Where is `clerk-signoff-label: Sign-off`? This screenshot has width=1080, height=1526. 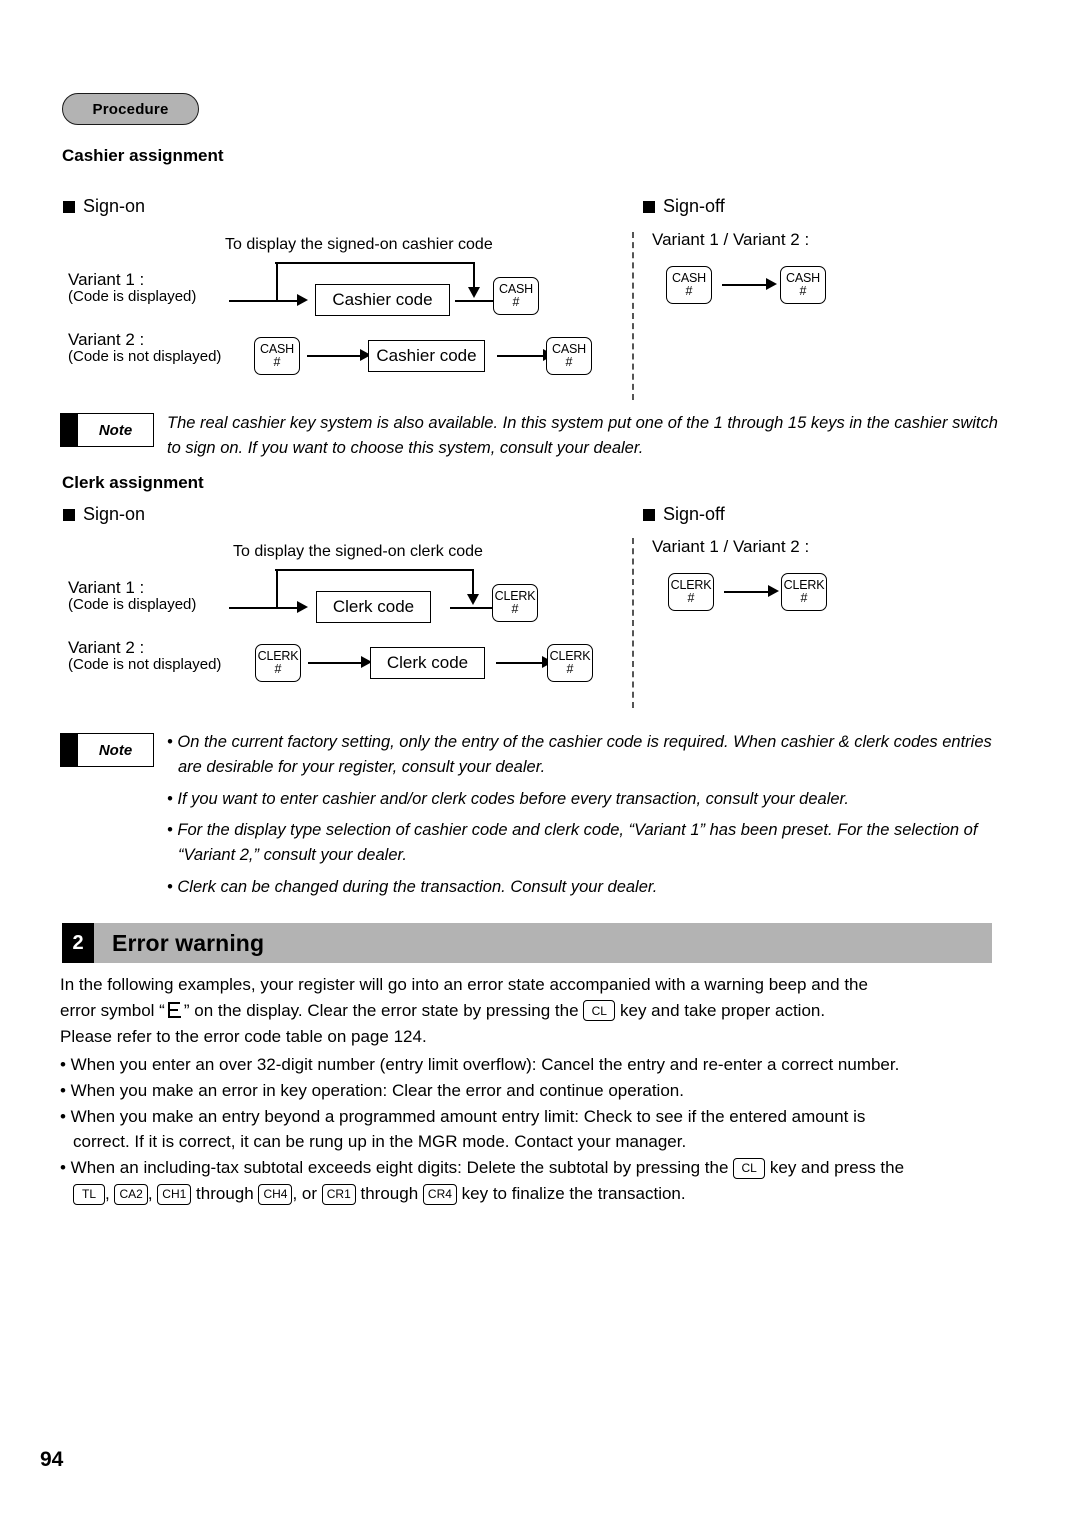 clerk-signoff-label: Sign-off is located at coordinates (694, 514).